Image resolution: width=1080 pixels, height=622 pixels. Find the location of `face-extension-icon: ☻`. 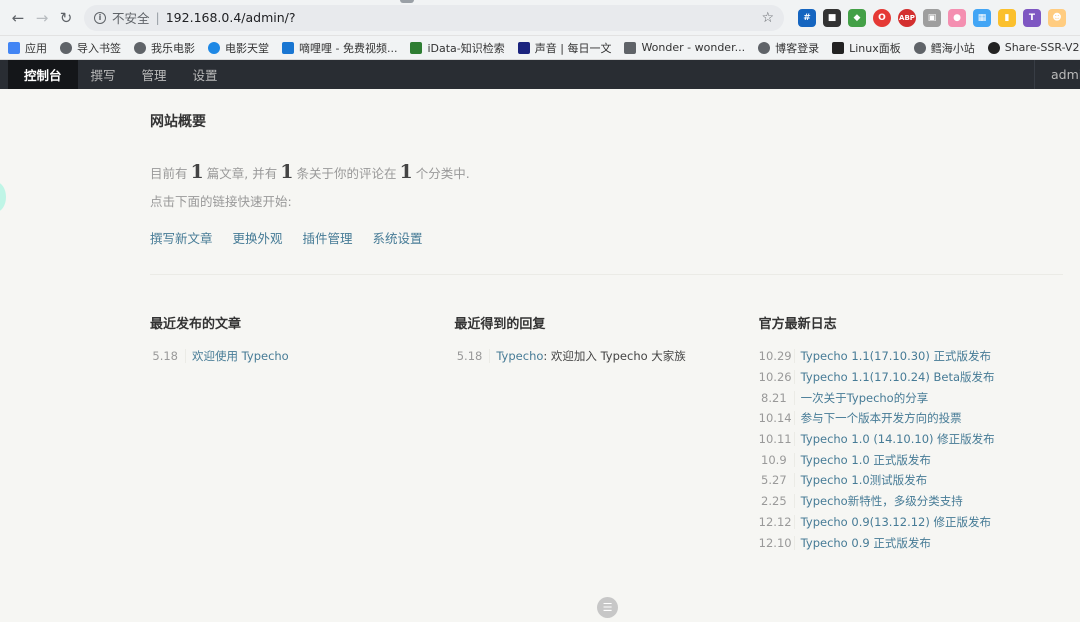

face-extension-icon: ☻ is located at coordinates (1057, 17).